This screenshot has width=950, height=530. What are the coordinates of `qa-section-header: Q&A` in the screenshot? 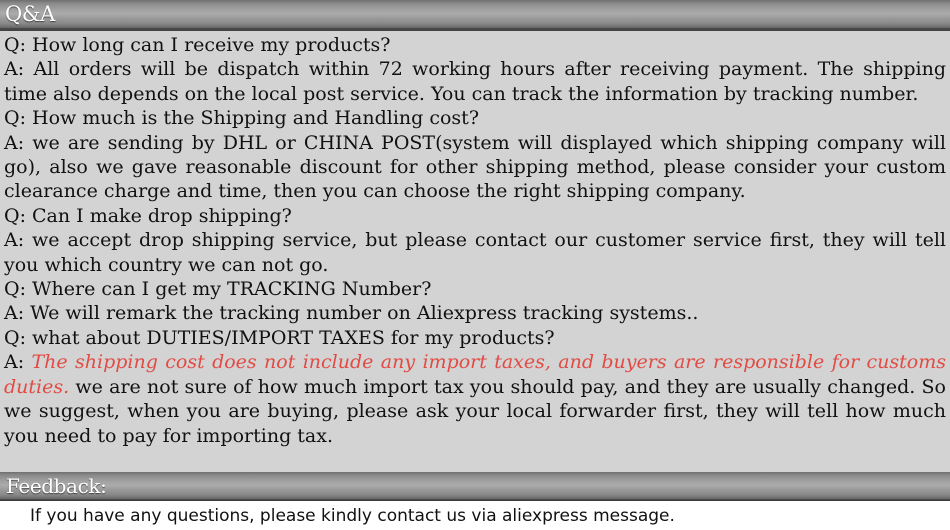 It's located at (475, 15).